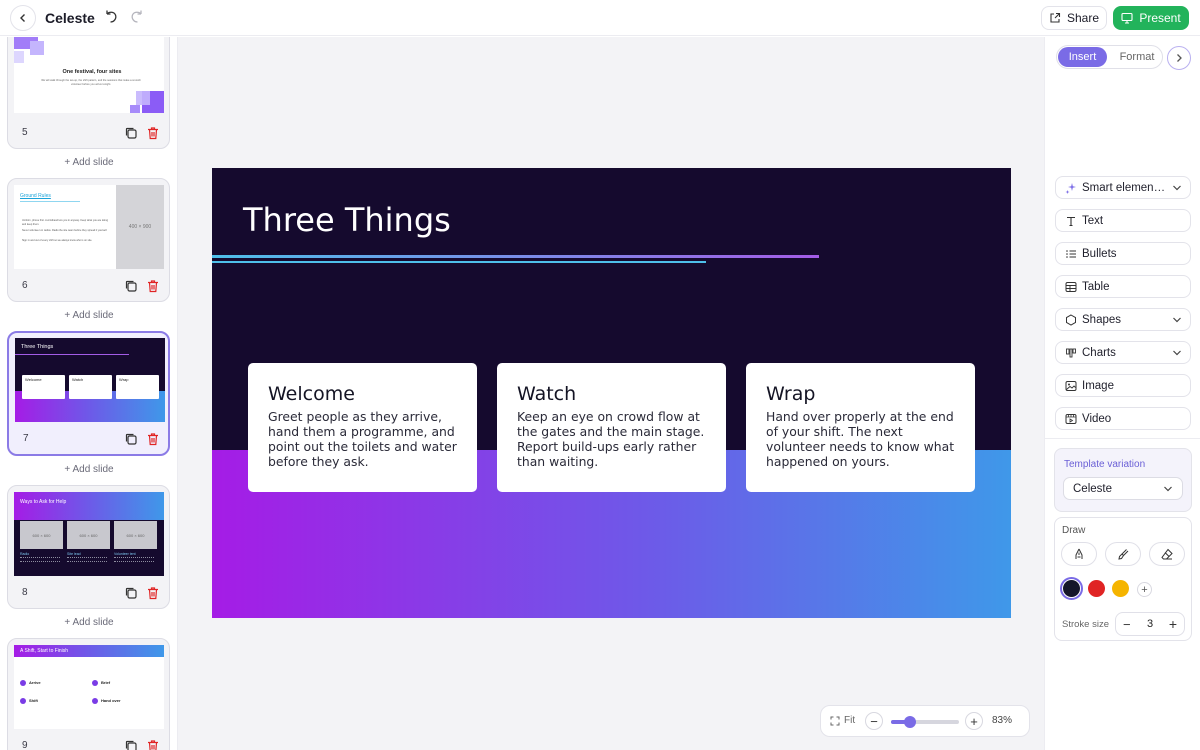  I want to click on slide-card-7: Three Things Welcome Watch Wrap 7, so click(88, 393).